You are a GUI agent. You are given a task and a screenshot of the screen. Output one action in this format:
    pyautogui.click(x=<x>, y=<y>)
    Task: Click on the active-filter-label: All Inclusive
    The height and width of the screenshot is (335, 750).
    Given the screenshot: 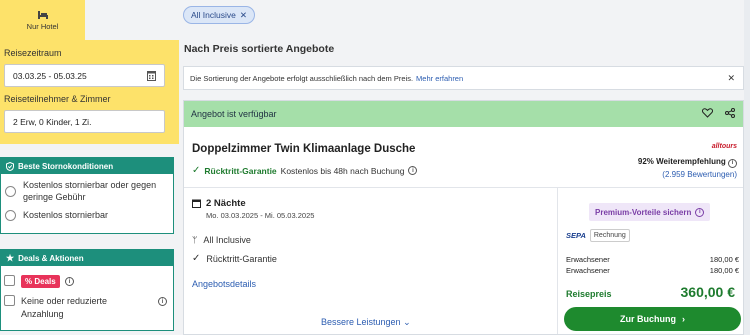 What is the action you would take?
    pyautogui.click(x=213, y=15)
    